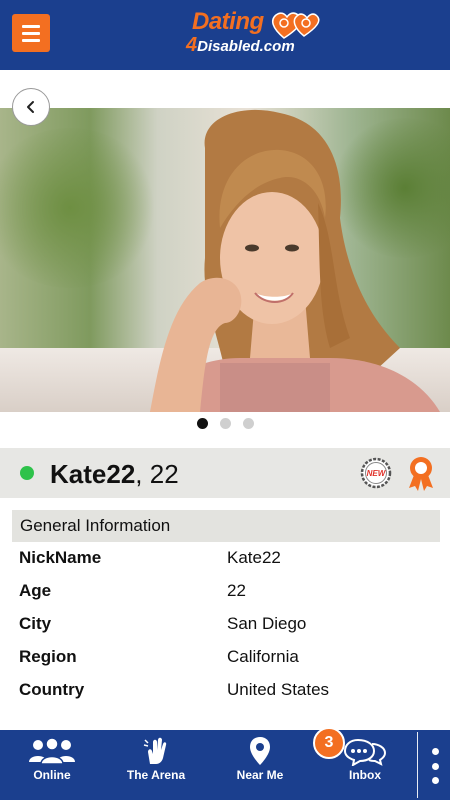  What do you see at coordinates (35, 623) in the screenshot?
I see `info-label: City` at bounding box center [35, 623].